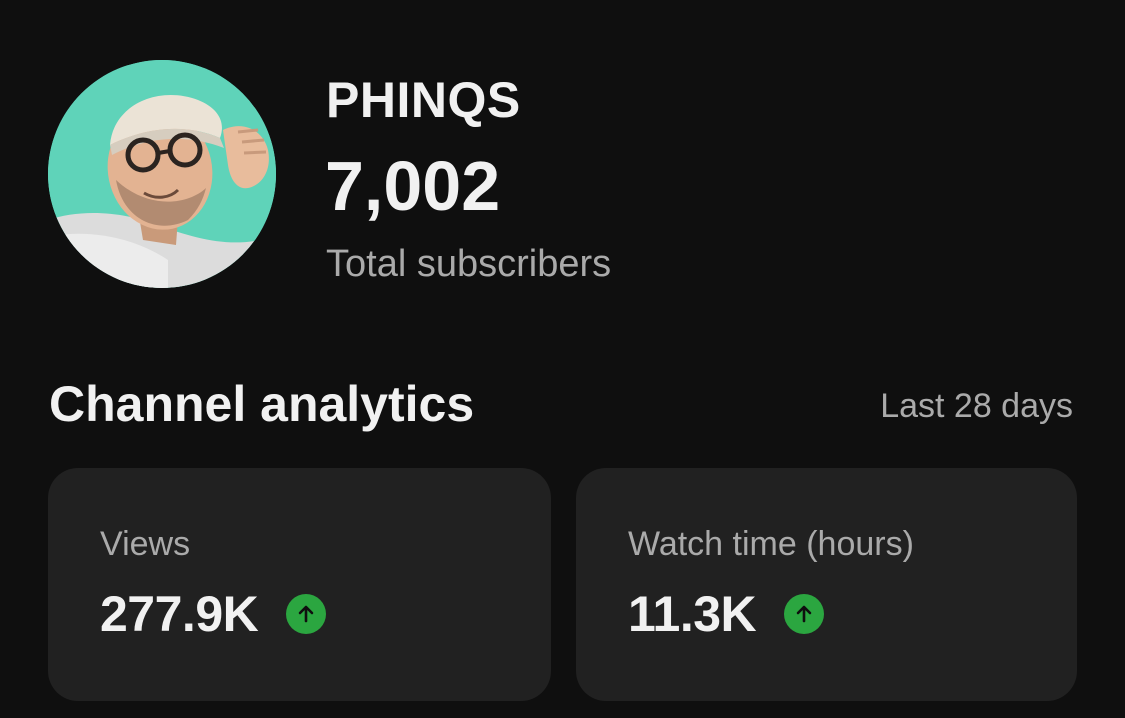  I want to click on channel-name: PHINQS, so click(423, 100).